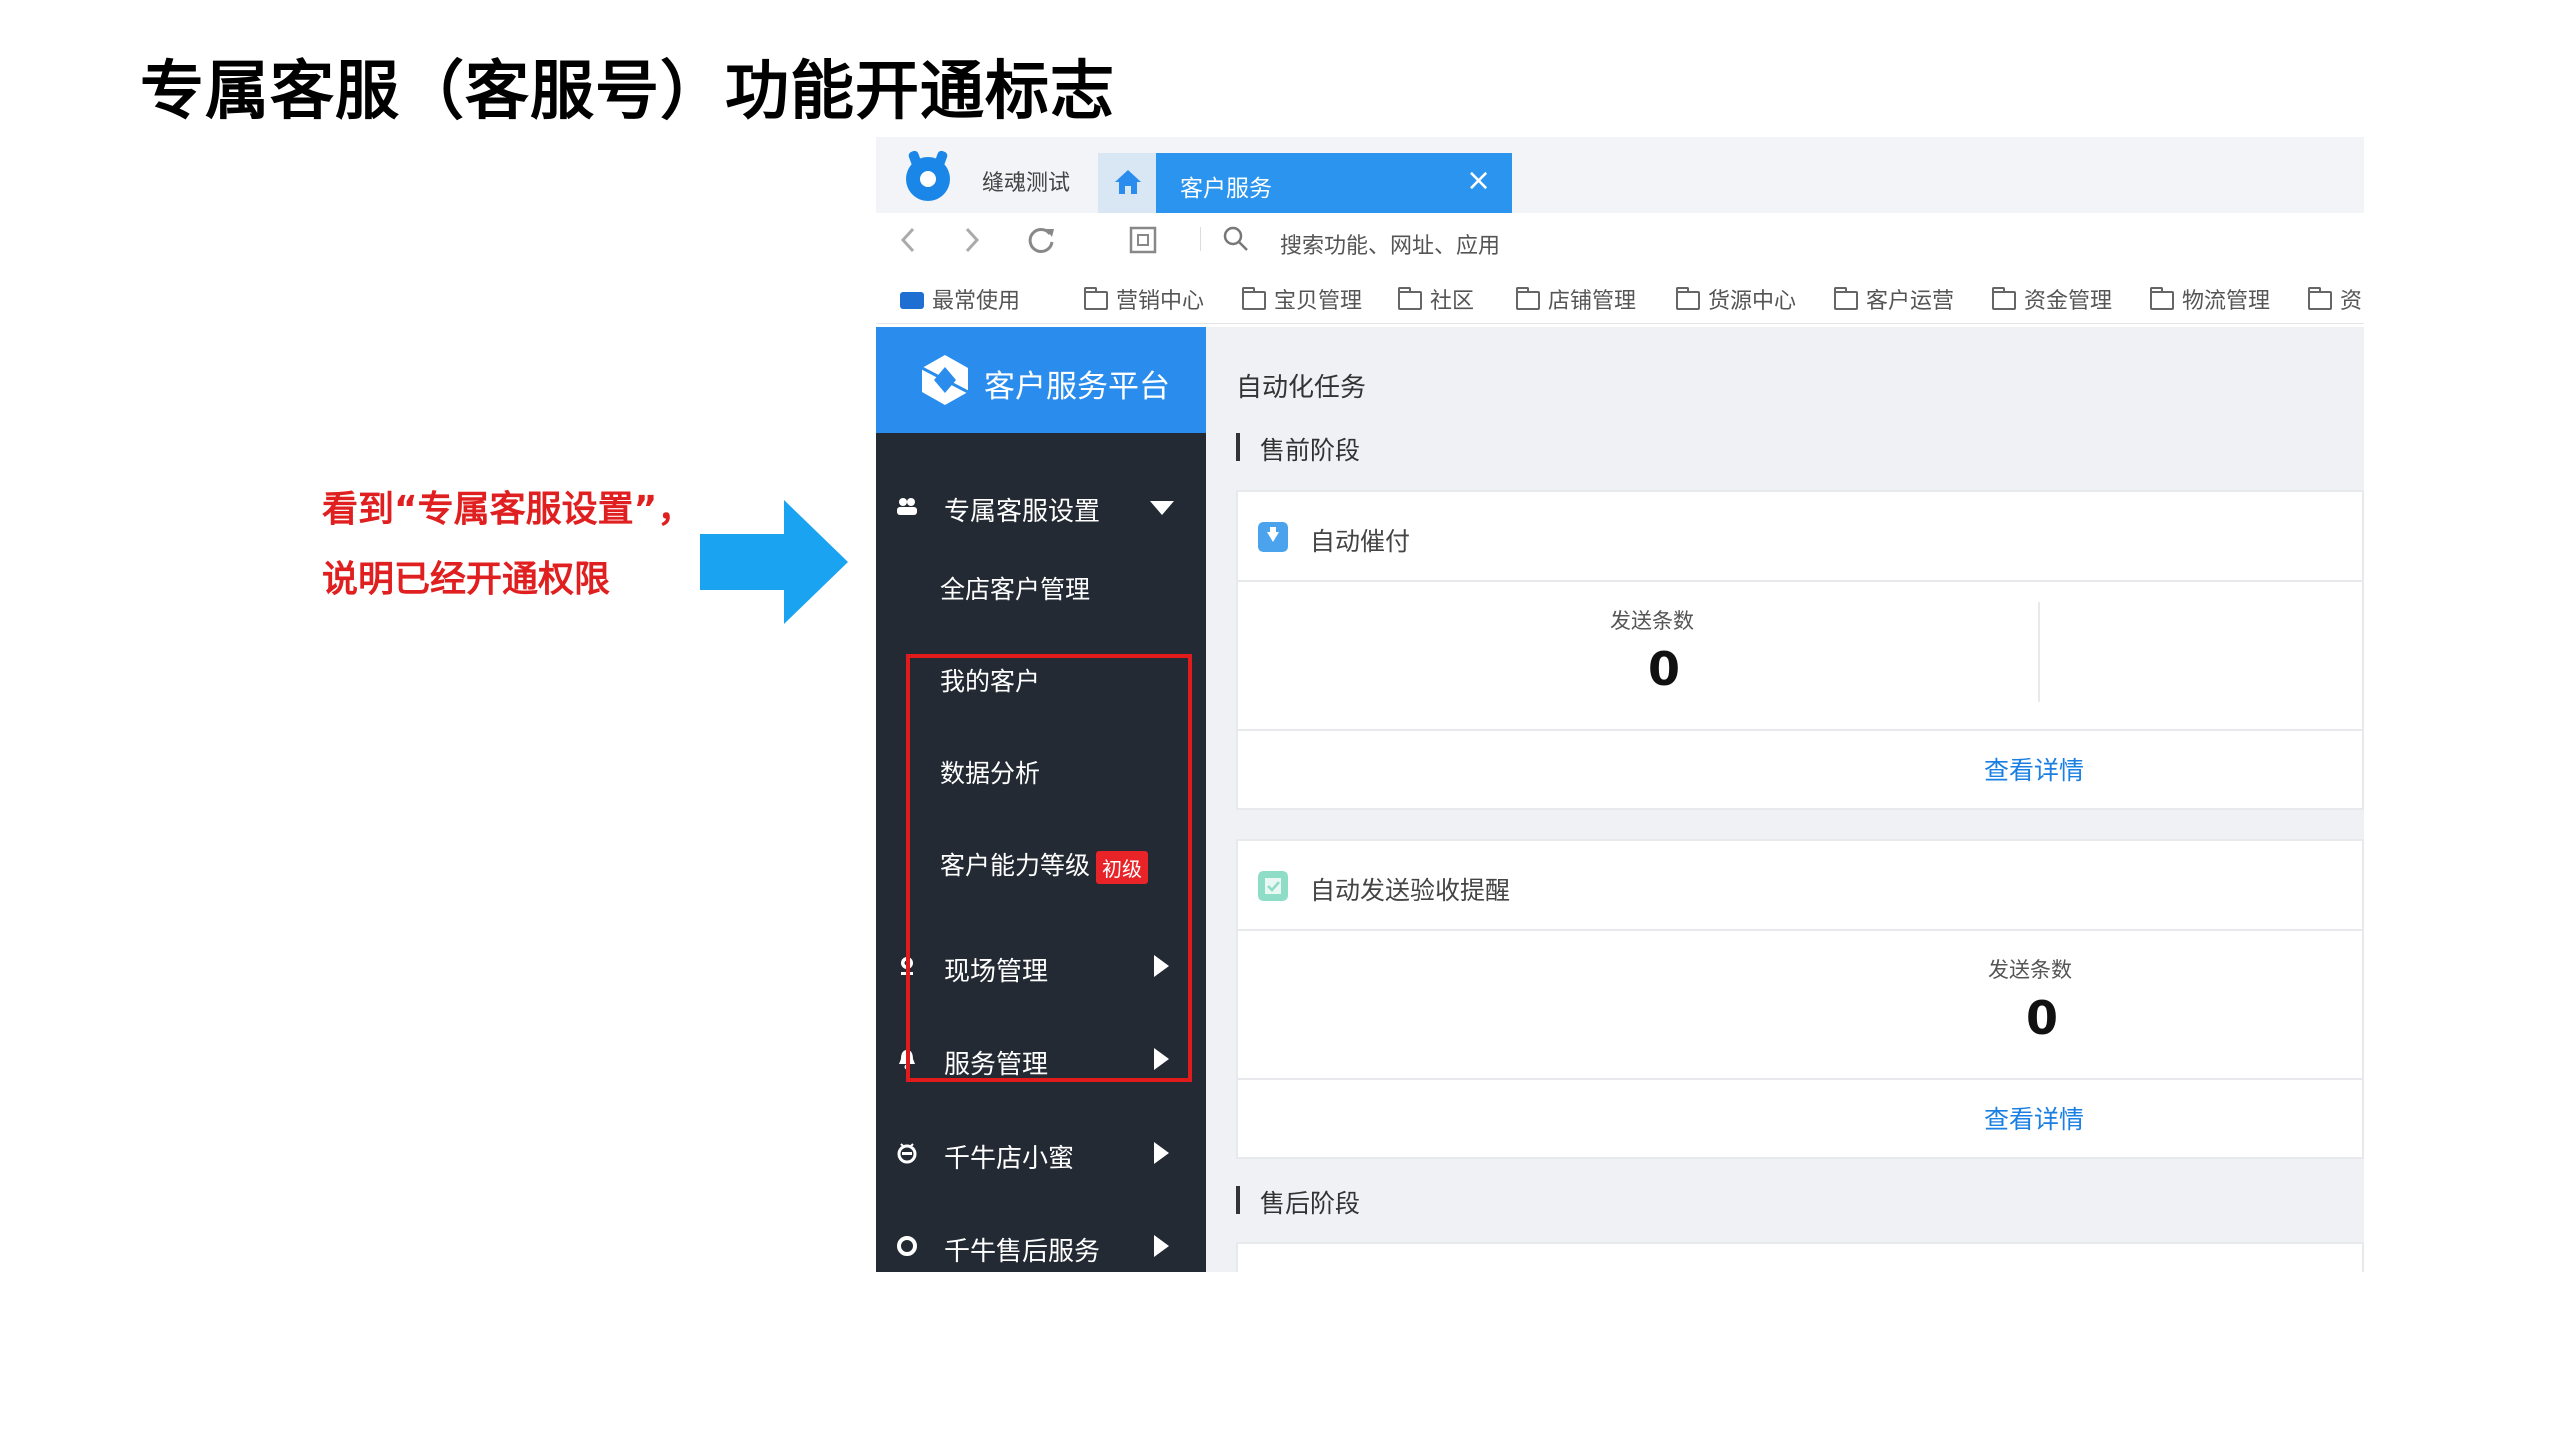  What do you see at coordinates (627, 92) in the screenshot?
I see `slide-title: 专属客服（客服号）功能开通标志` at bounding box center [627, 92].